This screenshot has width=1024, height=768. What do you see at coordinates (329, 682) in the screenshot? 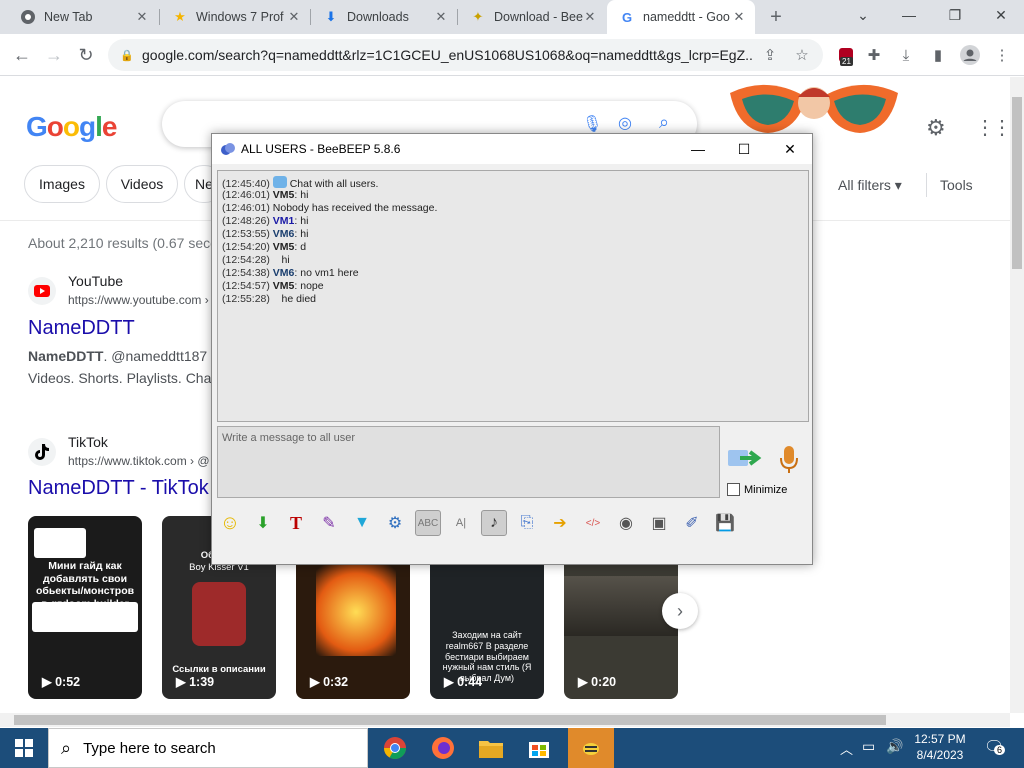
I see `video-duration: ▶ 0:32` at bounding box center [329, 682].